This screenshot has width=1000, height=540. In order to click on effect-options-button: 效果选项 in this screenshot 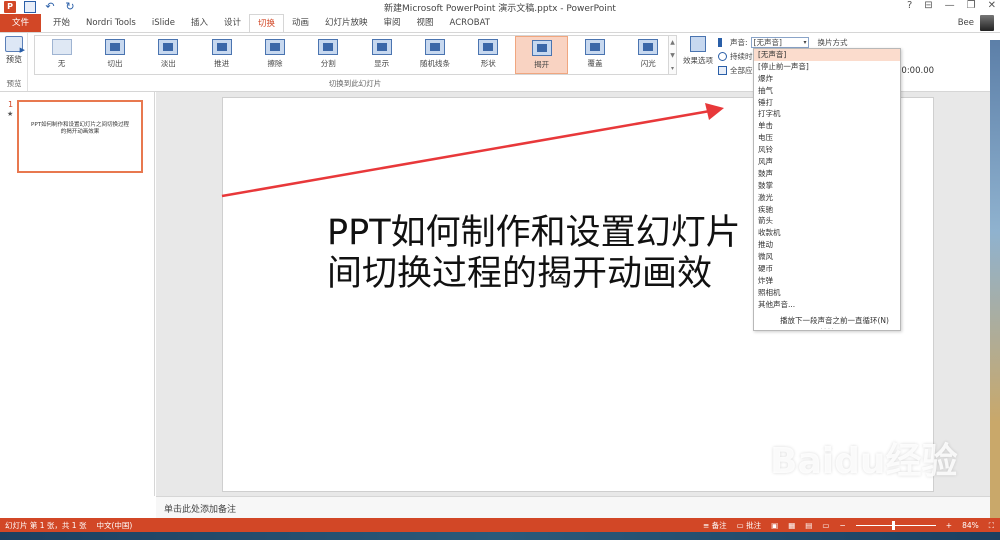, I will do `click(698, 51)`.